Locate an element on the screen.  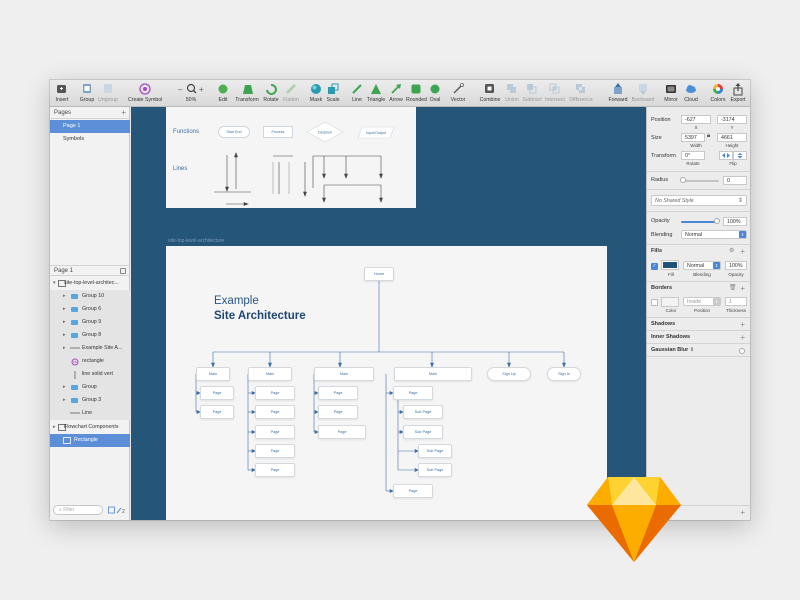
mirror-button: Mirror is located at coordinates (671, 94).